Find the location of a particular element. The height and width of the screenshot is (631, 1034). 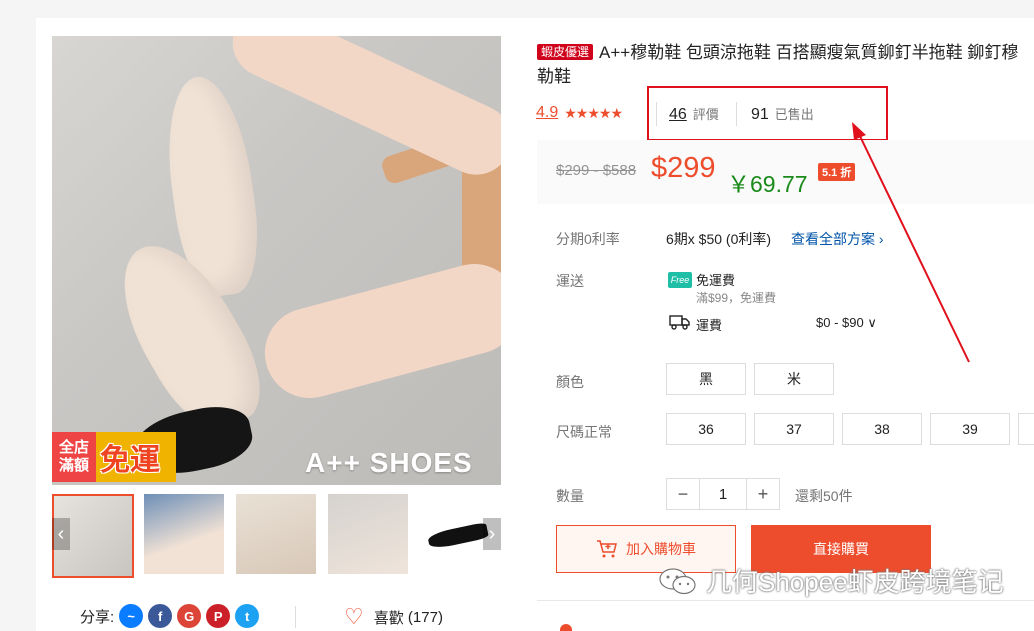

annotation-arrow is located at coordinates (911, 242).